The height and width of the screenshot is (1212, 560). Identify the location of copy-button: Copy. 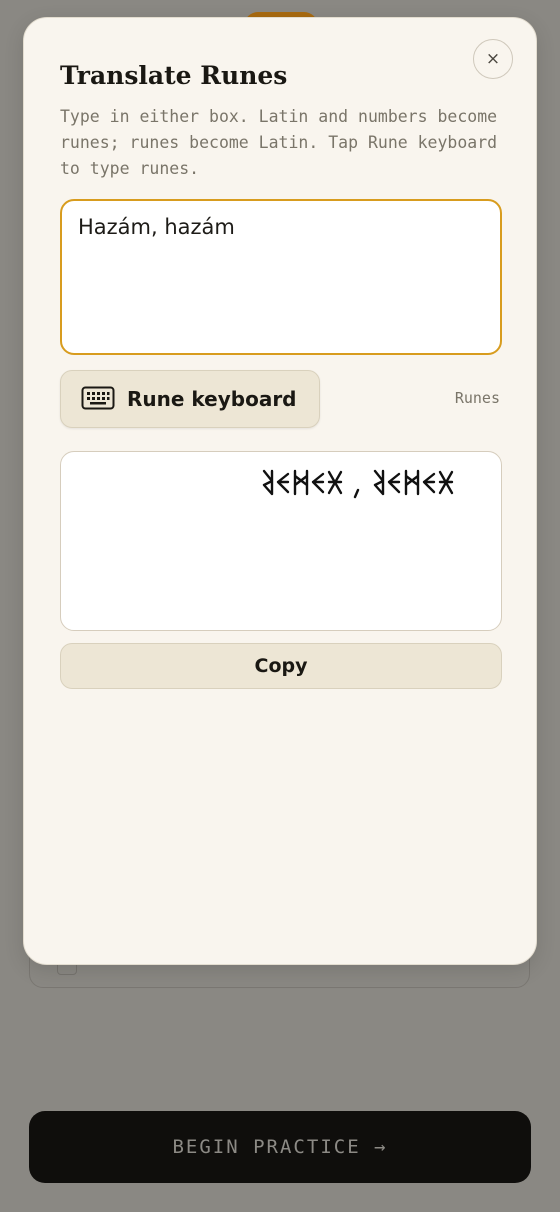
(281, 666).